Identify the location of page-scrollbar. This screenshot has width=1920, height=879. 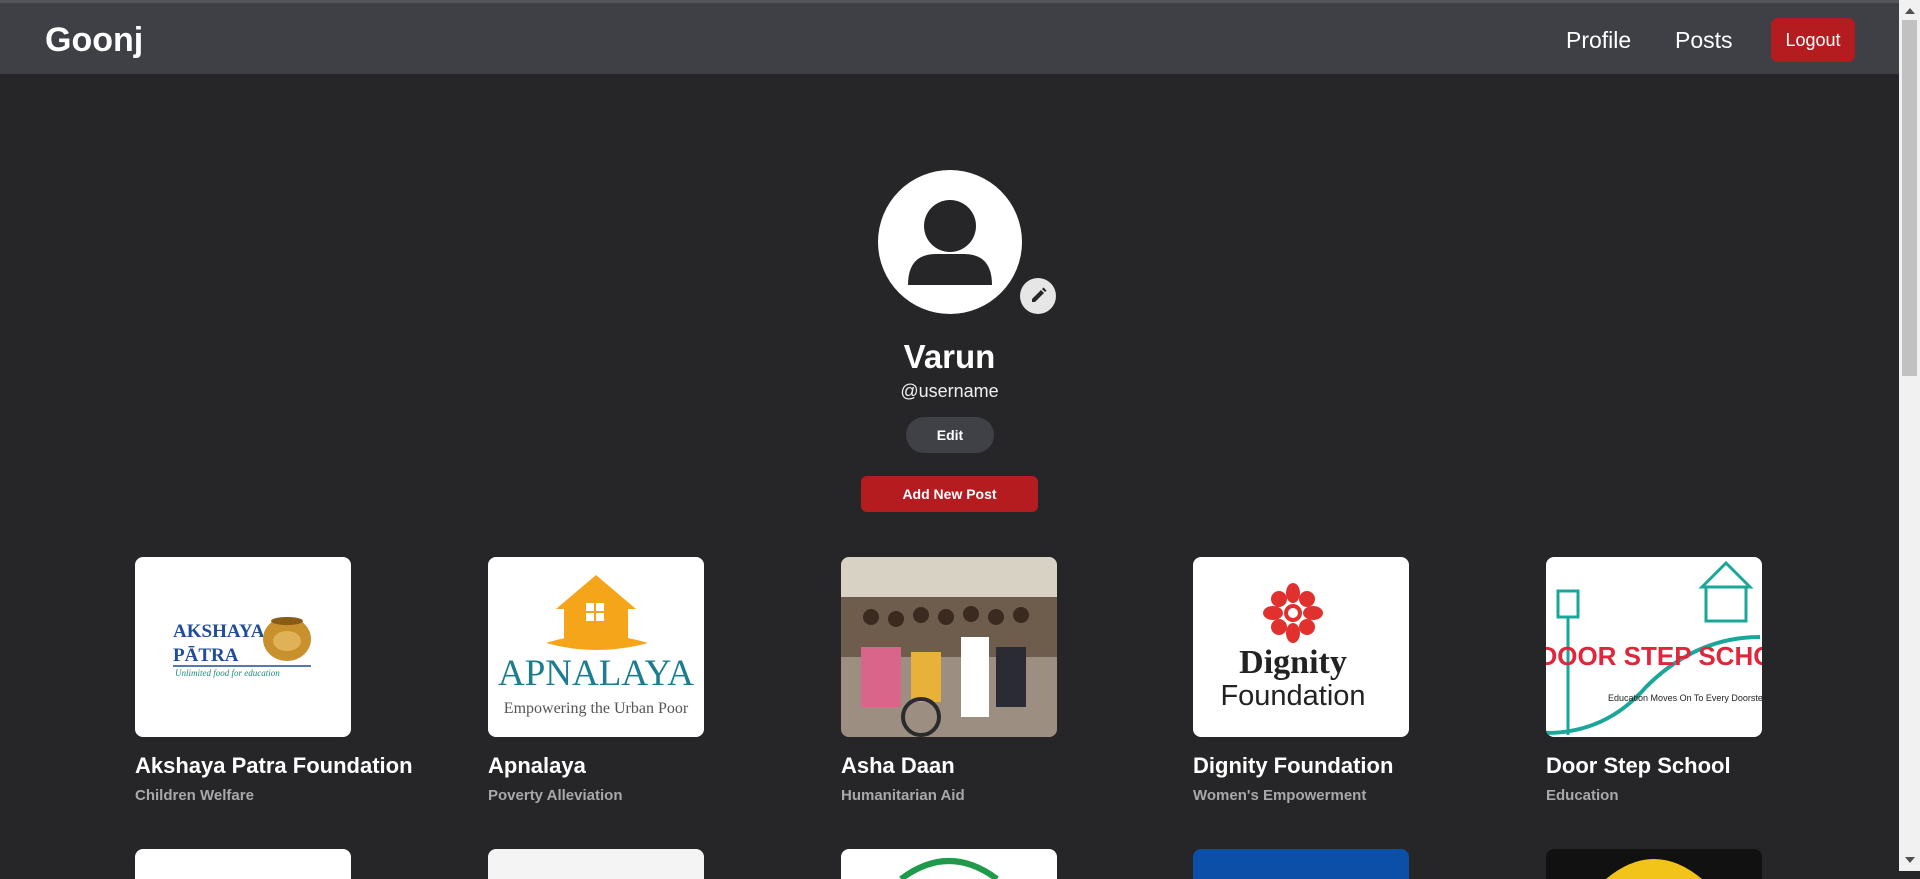
(1909, 435).